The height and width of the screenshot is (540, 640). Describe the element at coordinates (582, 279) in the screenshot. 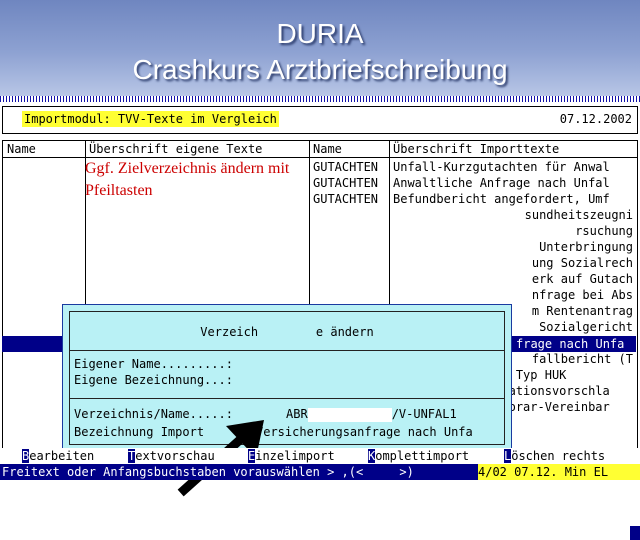

I see `import-row-title: erk auf Gutach` at that location.